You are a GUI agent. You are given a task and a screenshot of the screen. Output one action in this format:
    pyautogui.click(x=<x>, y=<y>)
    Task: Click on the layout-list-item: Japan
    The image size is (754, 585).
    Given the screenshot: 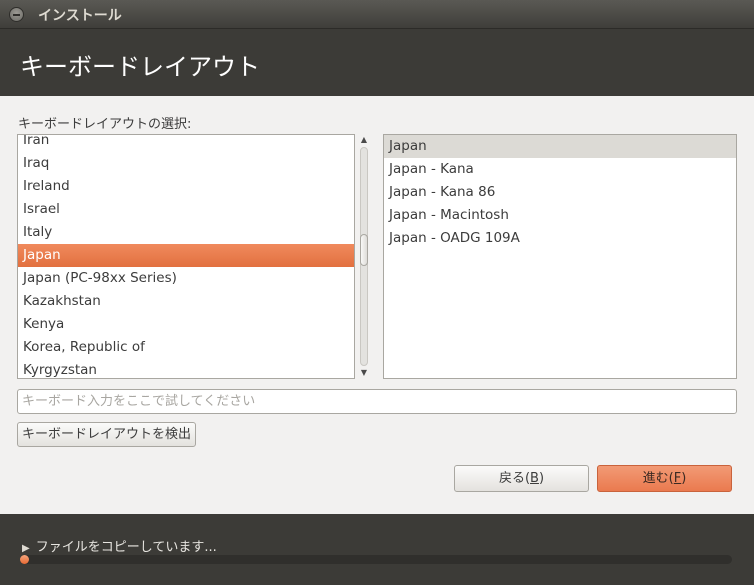 What is the action you would take?
    pyautogui.click(x=186, y=255)
    